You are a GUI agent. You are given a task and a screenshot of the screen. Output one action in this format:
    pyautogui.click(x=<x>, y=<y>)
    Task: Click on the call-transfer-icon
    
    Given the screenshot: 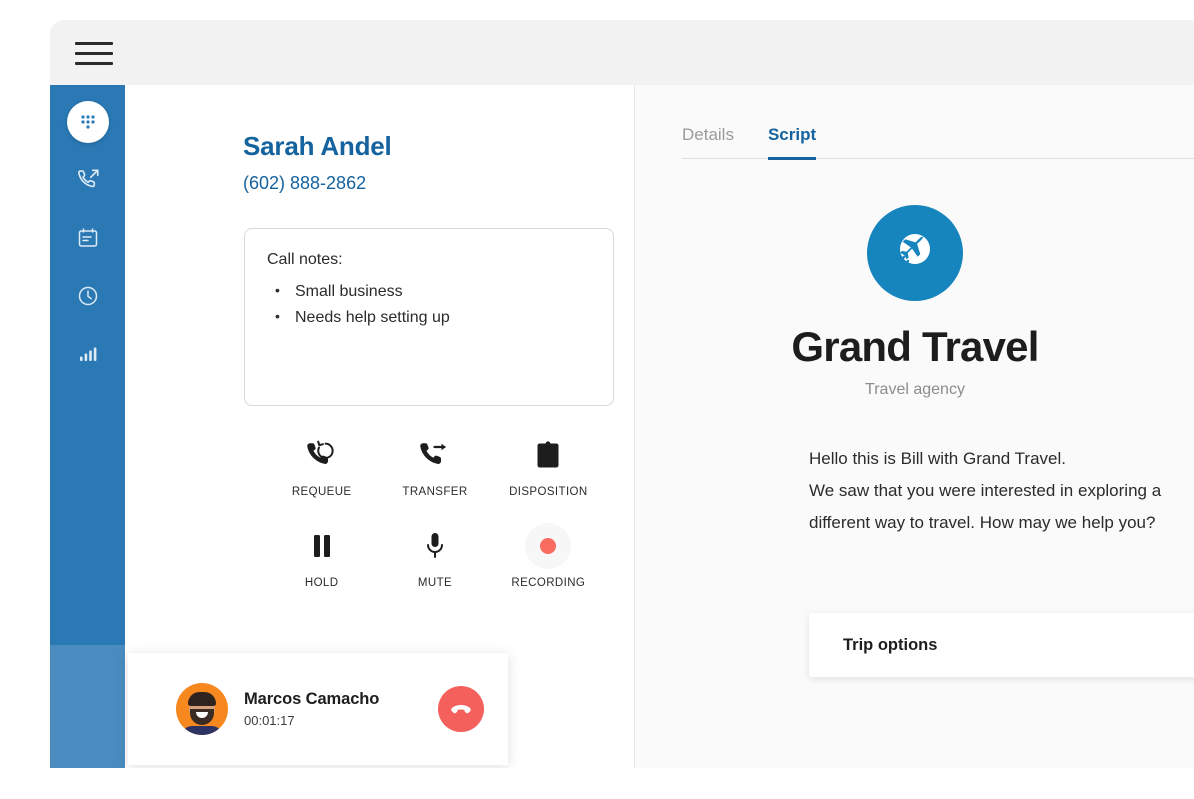 What is the action you would take?
    pyautogui.click(x=435, y=455)
    